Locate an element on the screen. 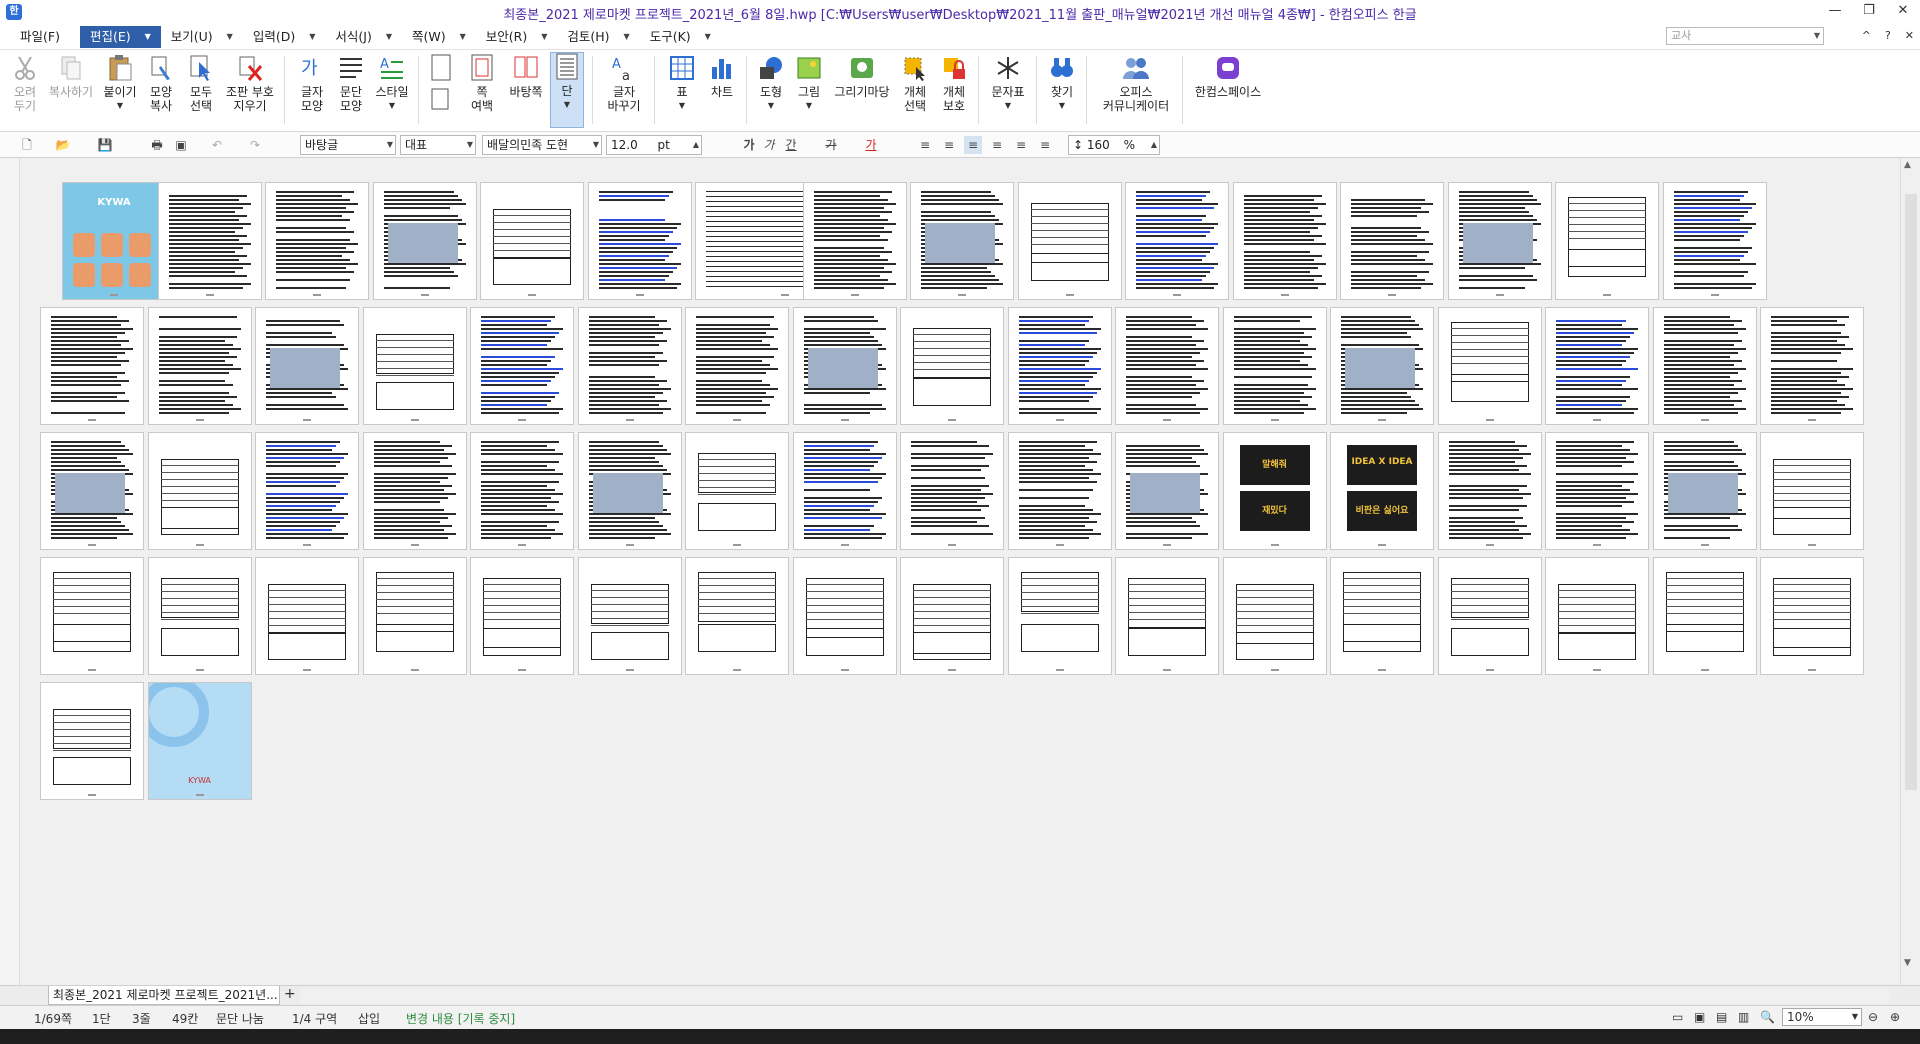 The height and width of the screenshot is (1044, 1920). select-all-button: 모두 선택 is located at coordinates (201, 83).